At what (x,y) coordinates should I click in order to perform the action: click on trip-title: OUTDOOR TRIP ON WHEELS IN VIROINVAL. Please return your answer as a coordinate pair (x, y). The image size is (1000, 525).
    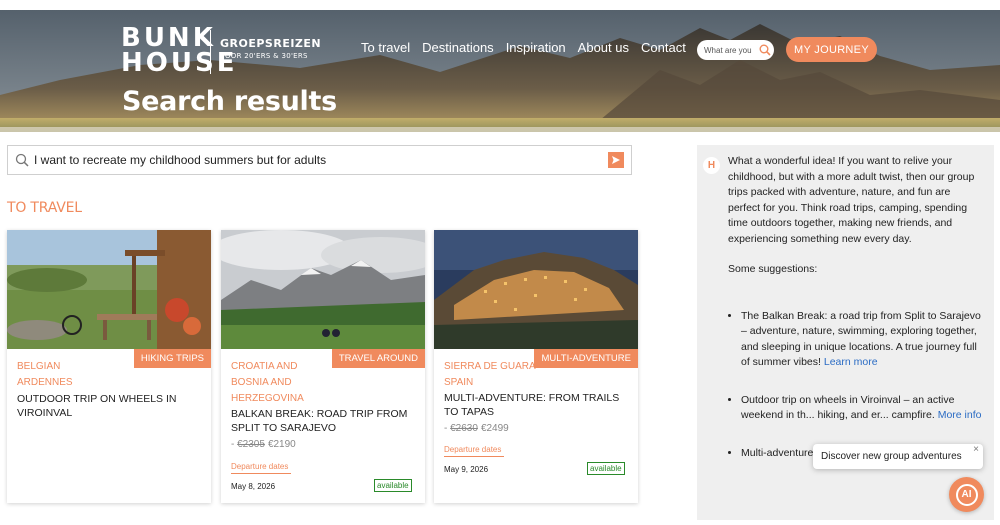
    Looking at the image, I should click on (110, 406).